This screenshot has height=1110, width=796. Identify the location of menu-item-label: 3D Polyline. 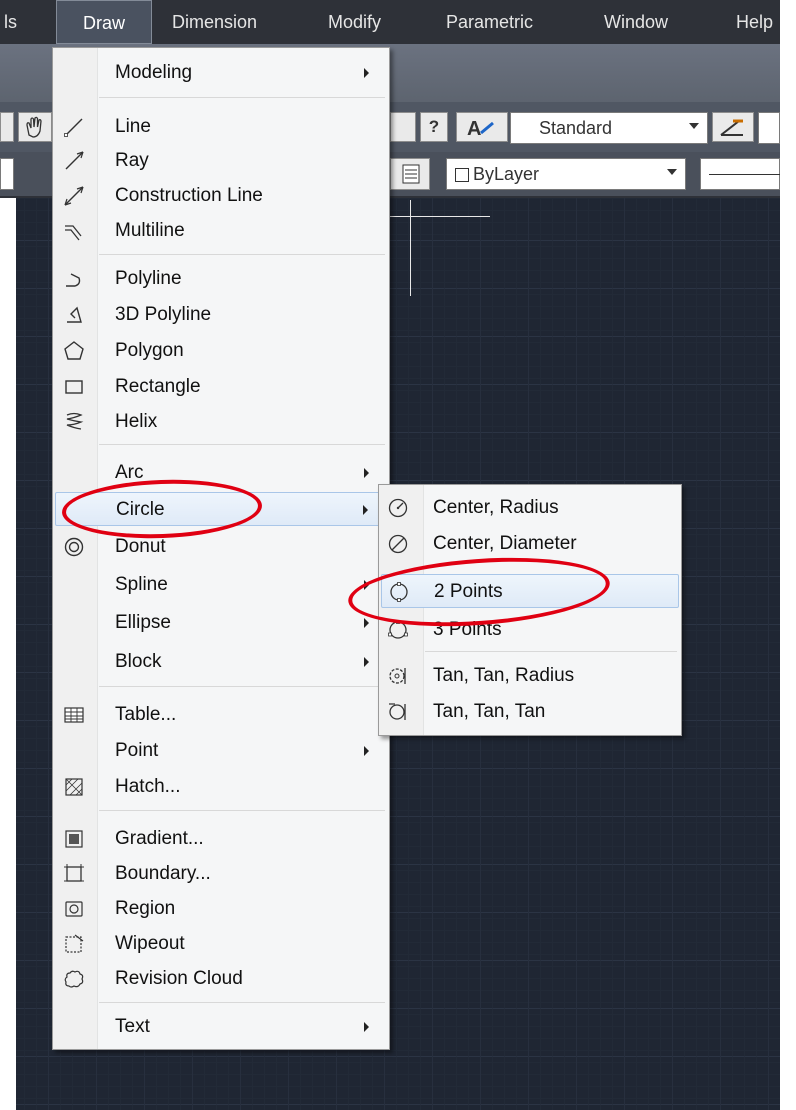
(163, 314).